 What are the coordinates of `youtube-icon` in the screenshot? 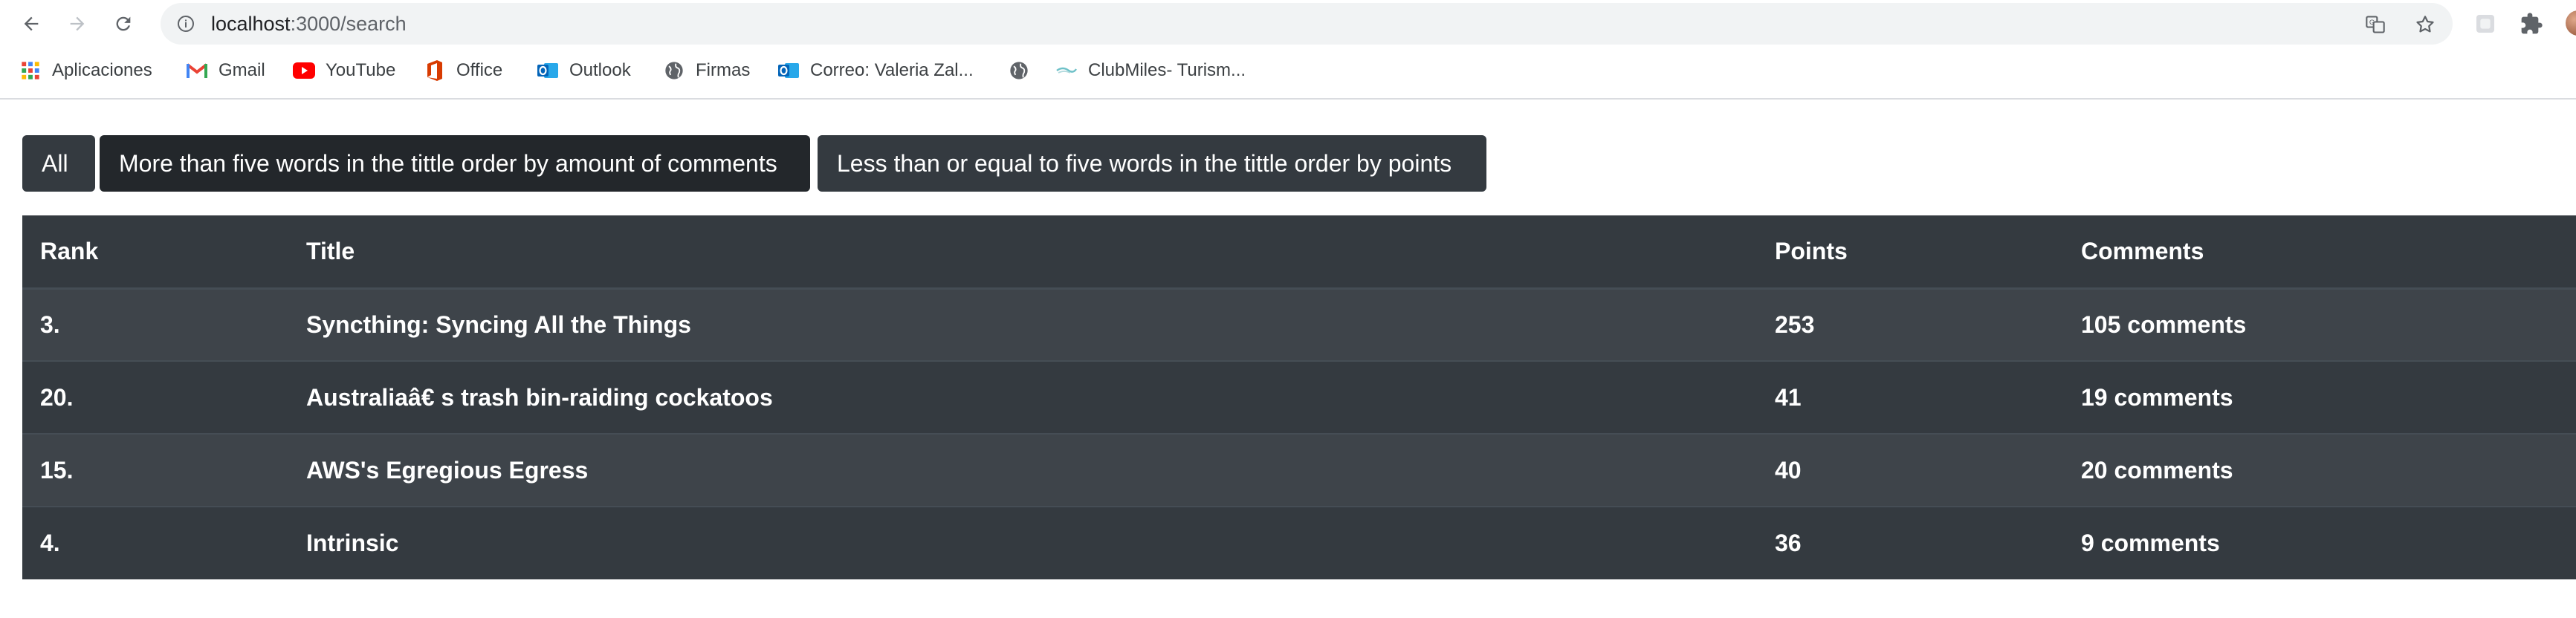 It's located at (304, 70).